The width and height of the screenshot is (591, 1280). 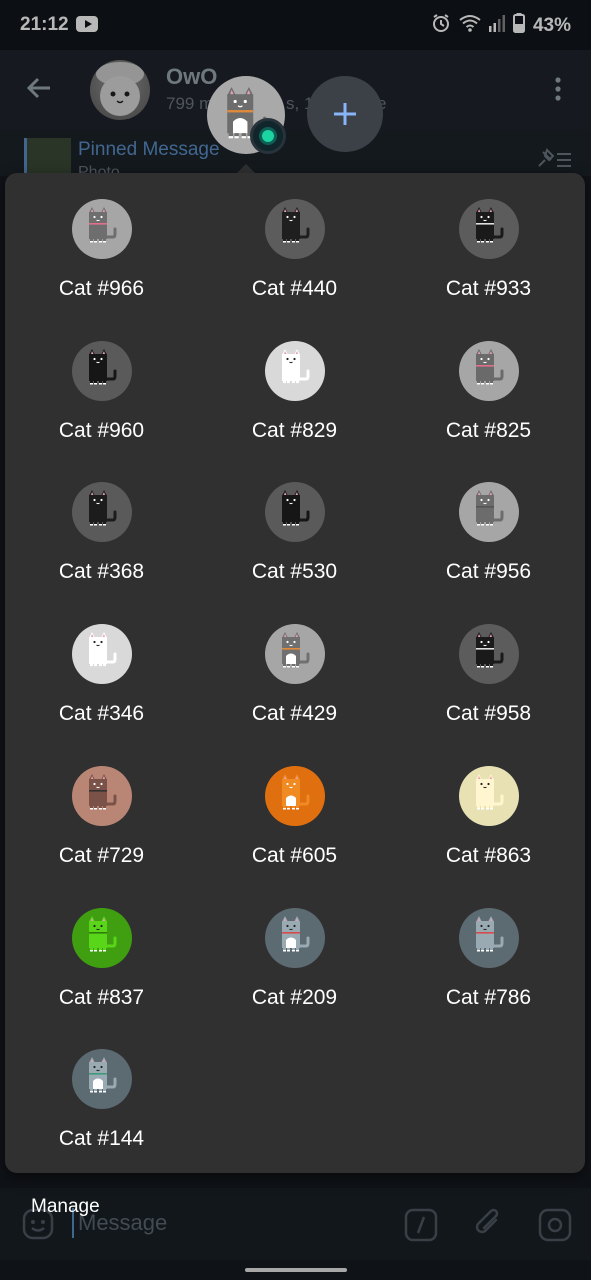 What do you see at coordinates (101, 1139) in the screenshot?
I see `cat-label: Cat #144` at bounding box center [101, 1139].